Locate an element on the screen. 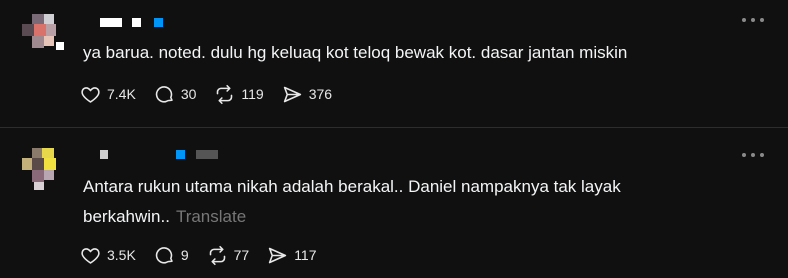  post-text-line-2: berkahwin.. is located at coordinates (126, 216).